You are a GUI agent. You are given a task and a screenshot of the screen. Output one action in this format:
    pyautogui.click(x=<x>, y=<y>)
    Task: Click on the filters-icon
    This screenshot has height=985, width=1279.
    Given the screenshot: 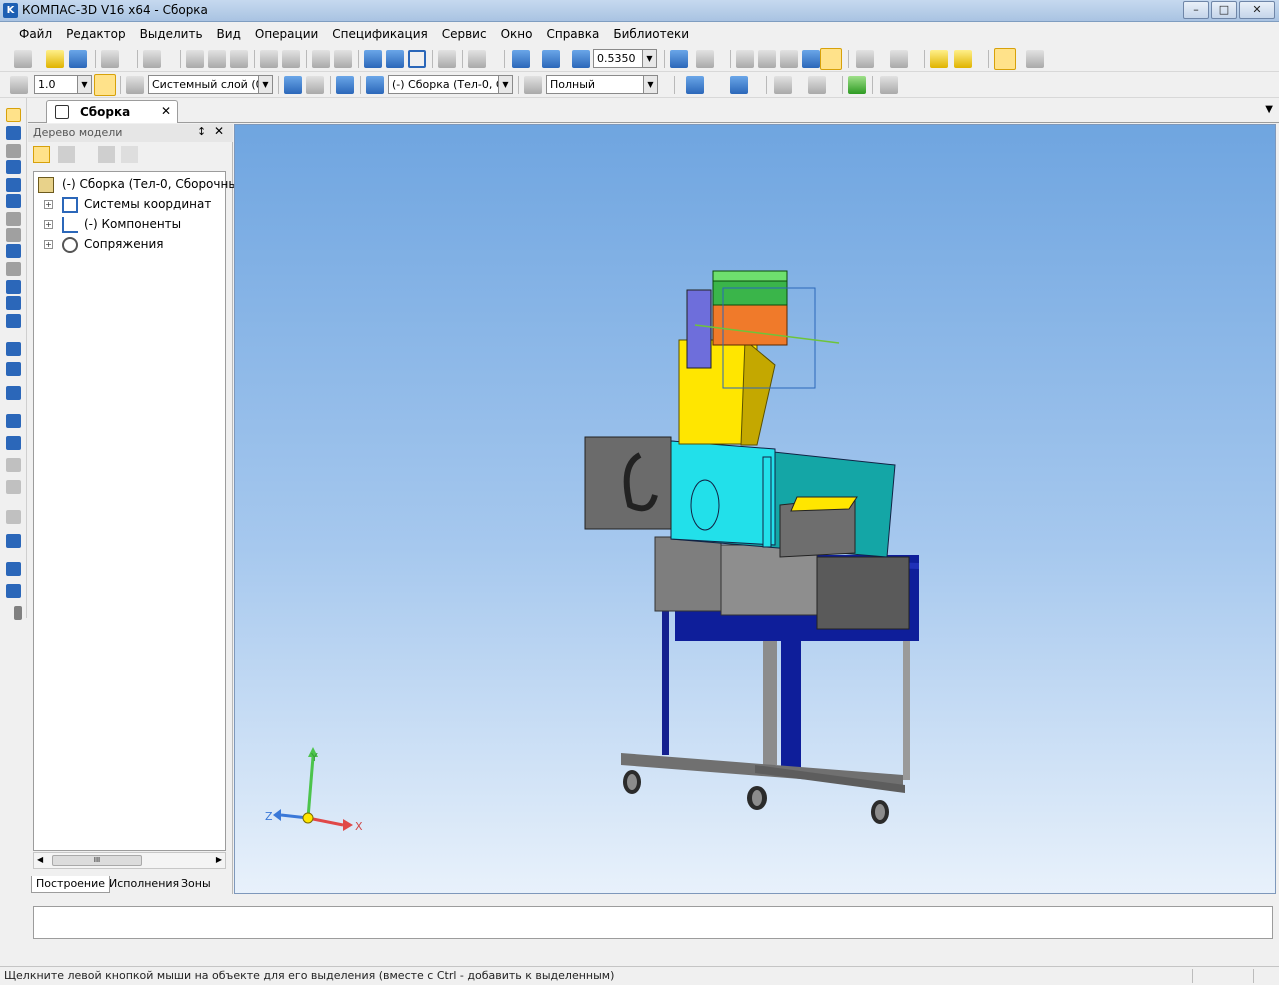 What is the action you would take?
    pyautogui.click(x=13, y=251)
    